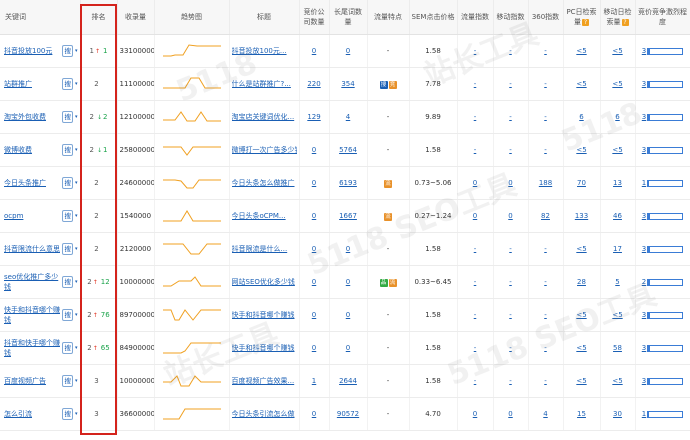  Describe the element at coordinates (617, 117) in the screenshot. I see `mobile-volume-link: 6` at that location.